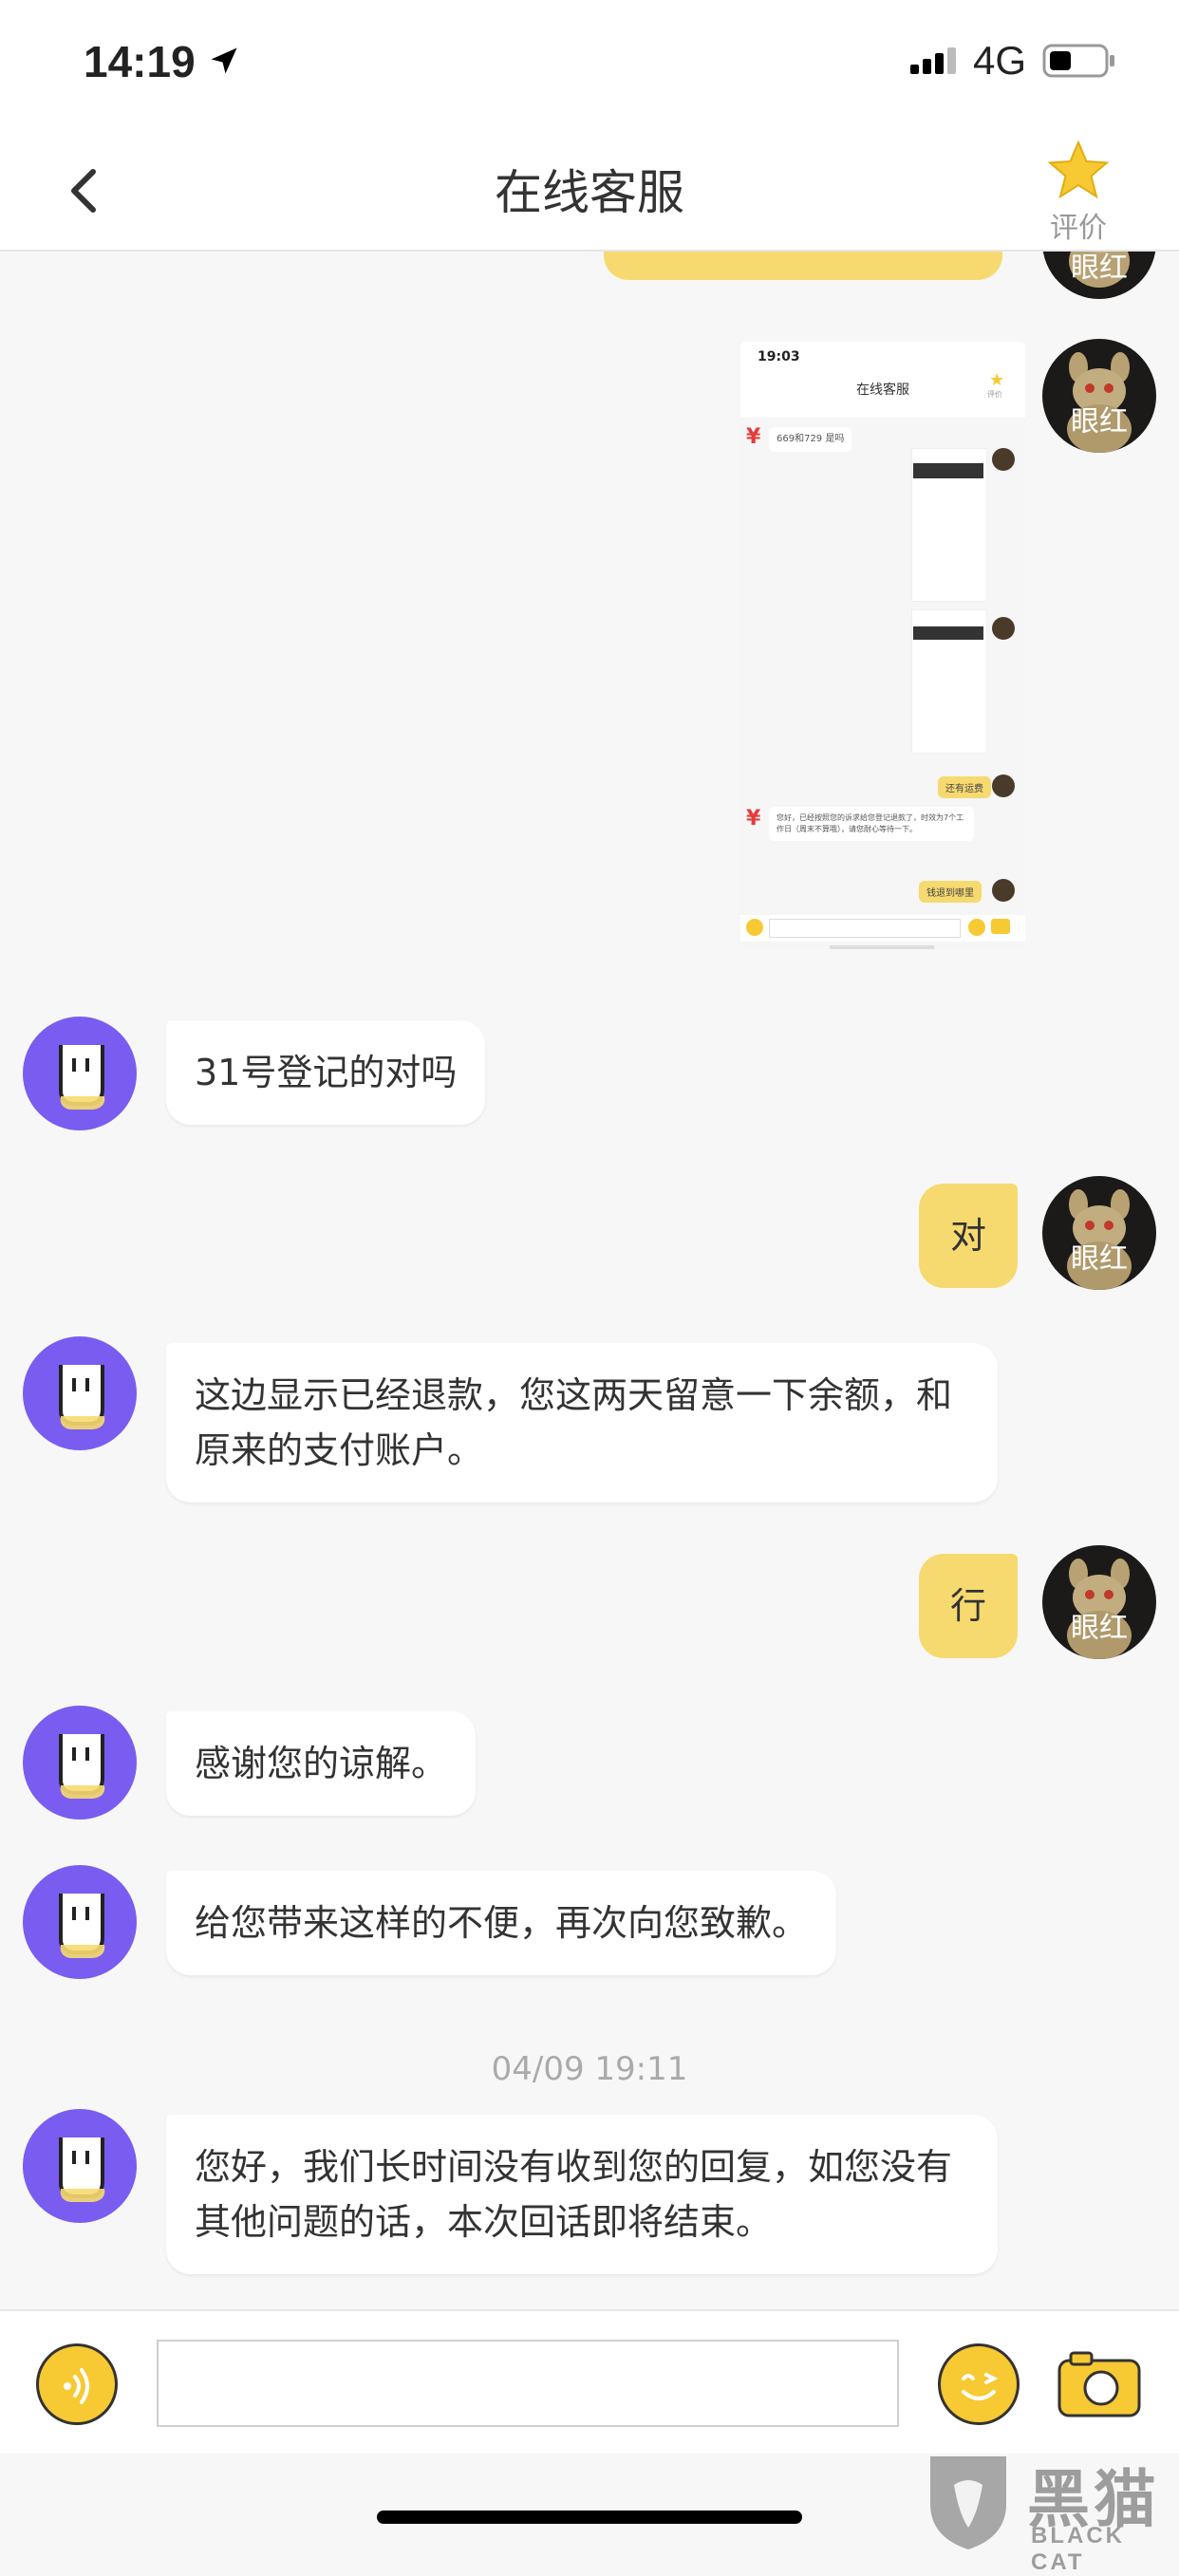 Image resolution: width=1179 pixels, height=2576 pixels. Describe the element at coordinates (968, 1606) in the screenshot. I see `user-message: 行` at that location.